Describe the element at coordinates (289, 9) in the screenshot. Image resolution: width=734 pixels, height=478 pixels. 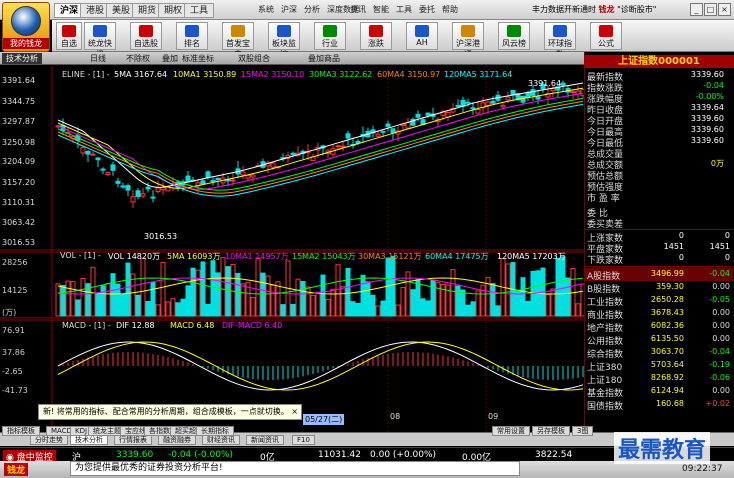
I see `menu-item-1: 沪深` at that location.